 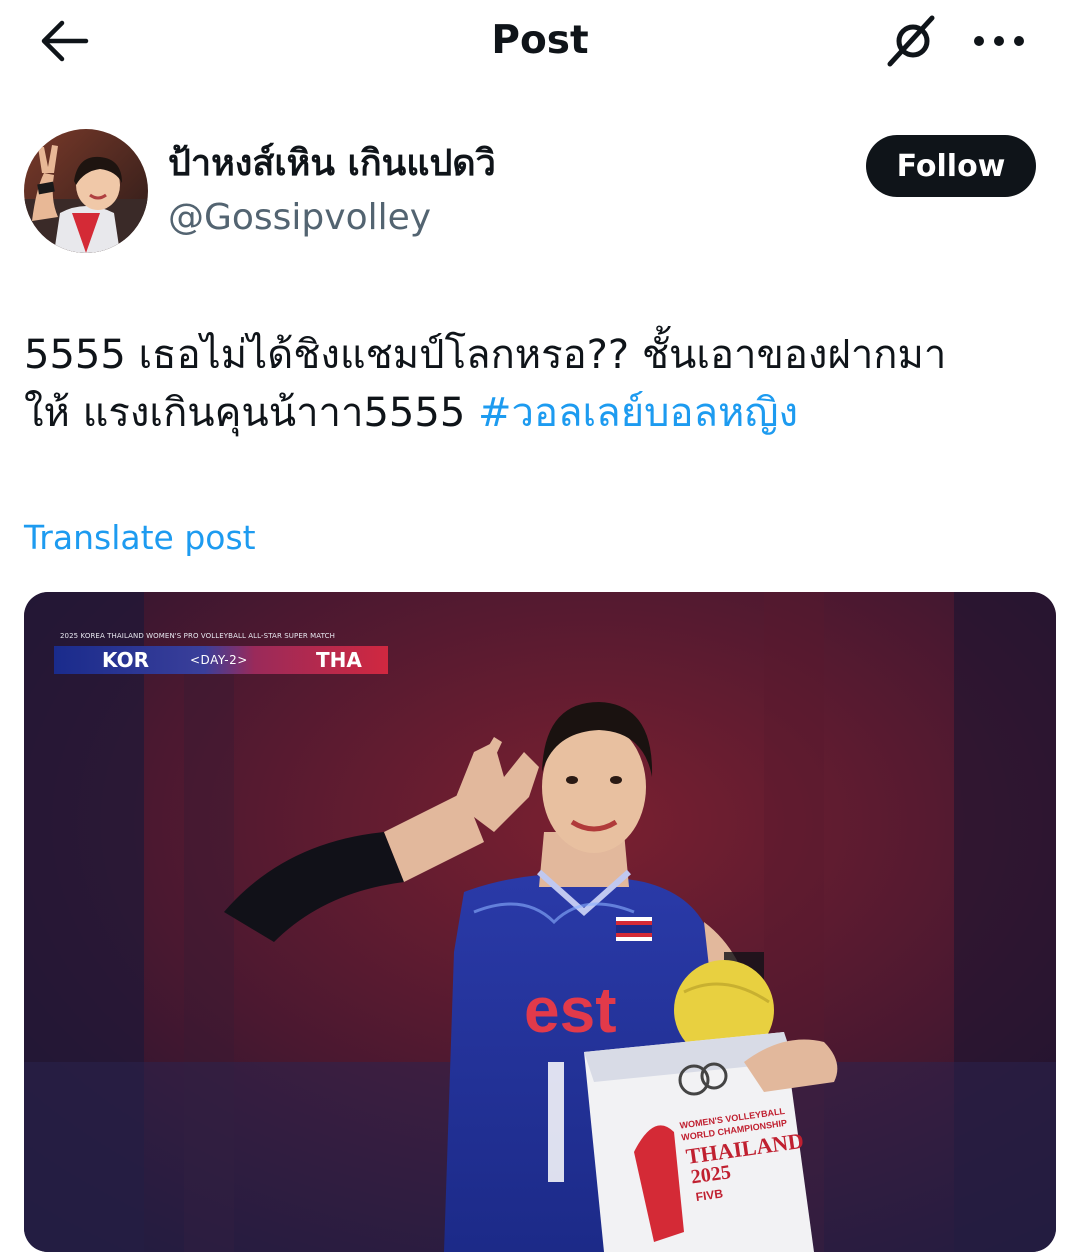 What do you see at coordinates (339, 660) in the screenshot?
I see `scoreboard-team-right: THA` at bounding box center [339, 660].